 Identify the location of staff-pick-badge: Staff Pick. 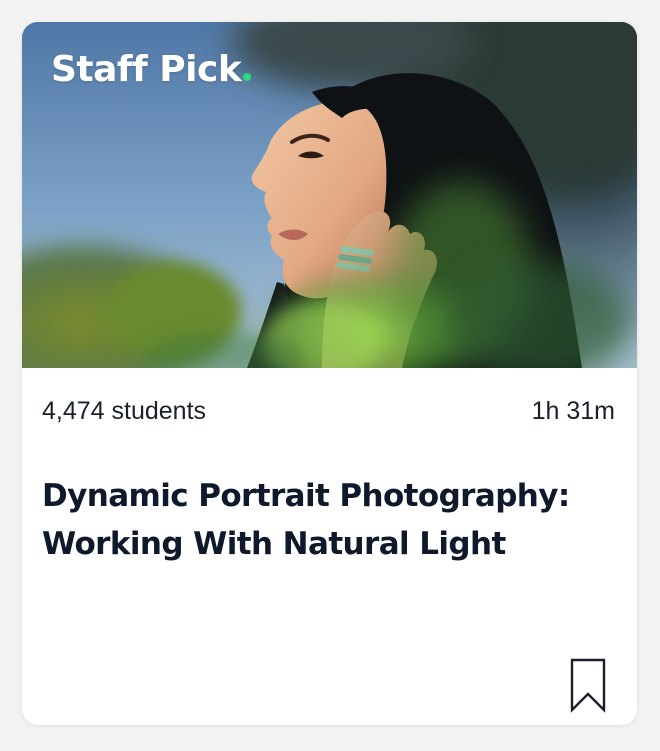
(151, 69).